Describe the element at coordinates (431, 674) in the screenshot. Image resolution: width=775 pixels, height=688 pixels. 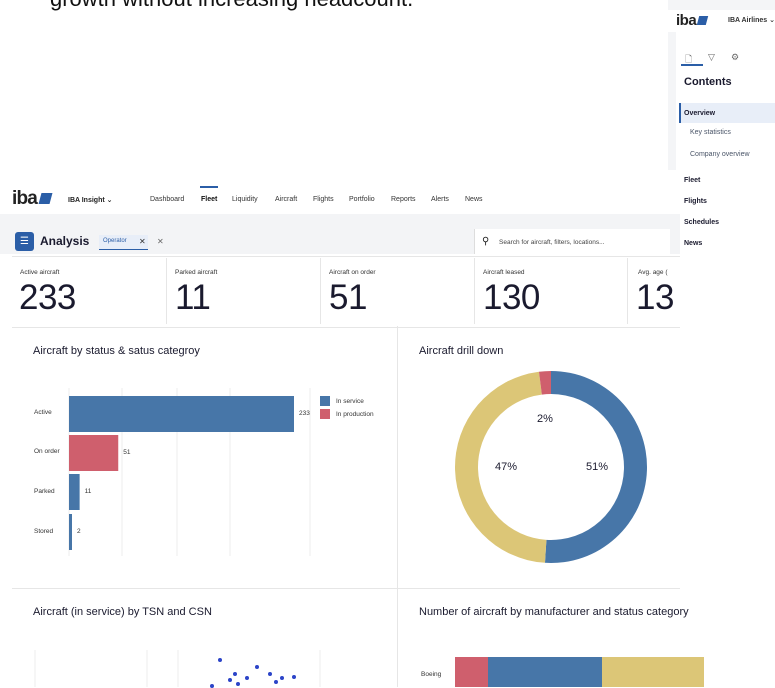
I see `manufacturer-label: Boeing` at that location.